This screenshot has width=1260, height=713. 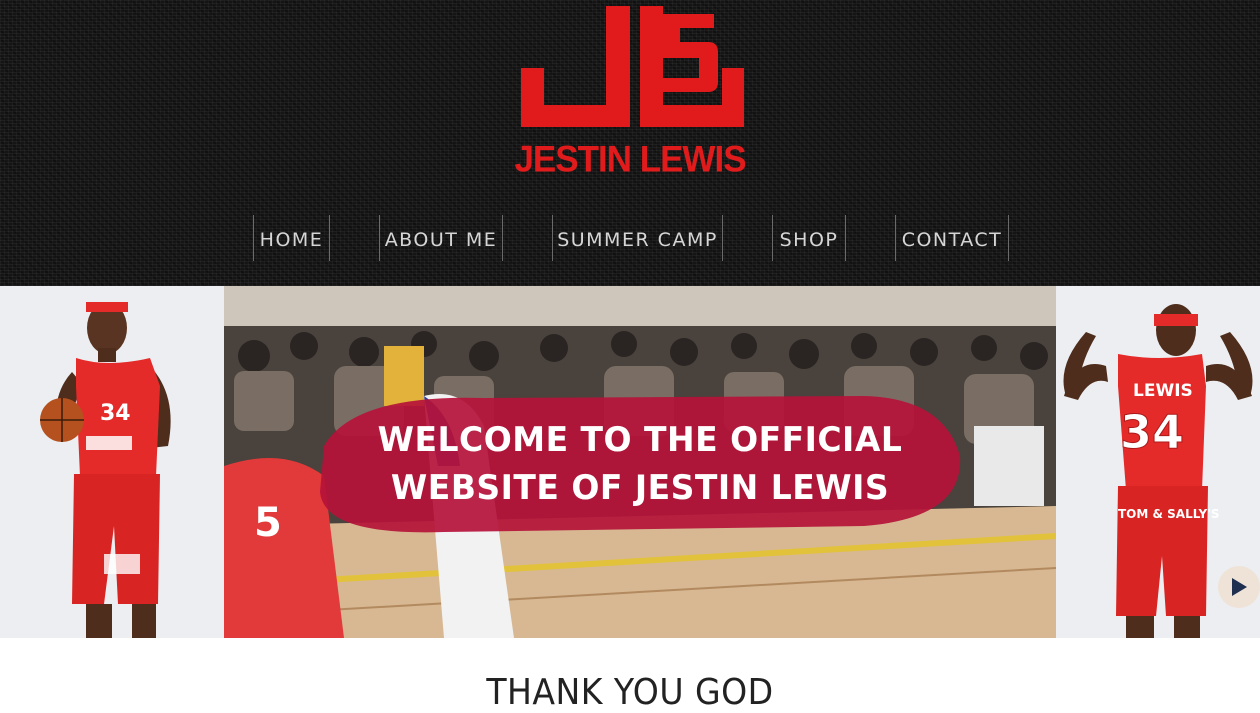 I want to click on right-shorts-sponsor: TOM & SALLY'S, so click(x=1169, y=514).